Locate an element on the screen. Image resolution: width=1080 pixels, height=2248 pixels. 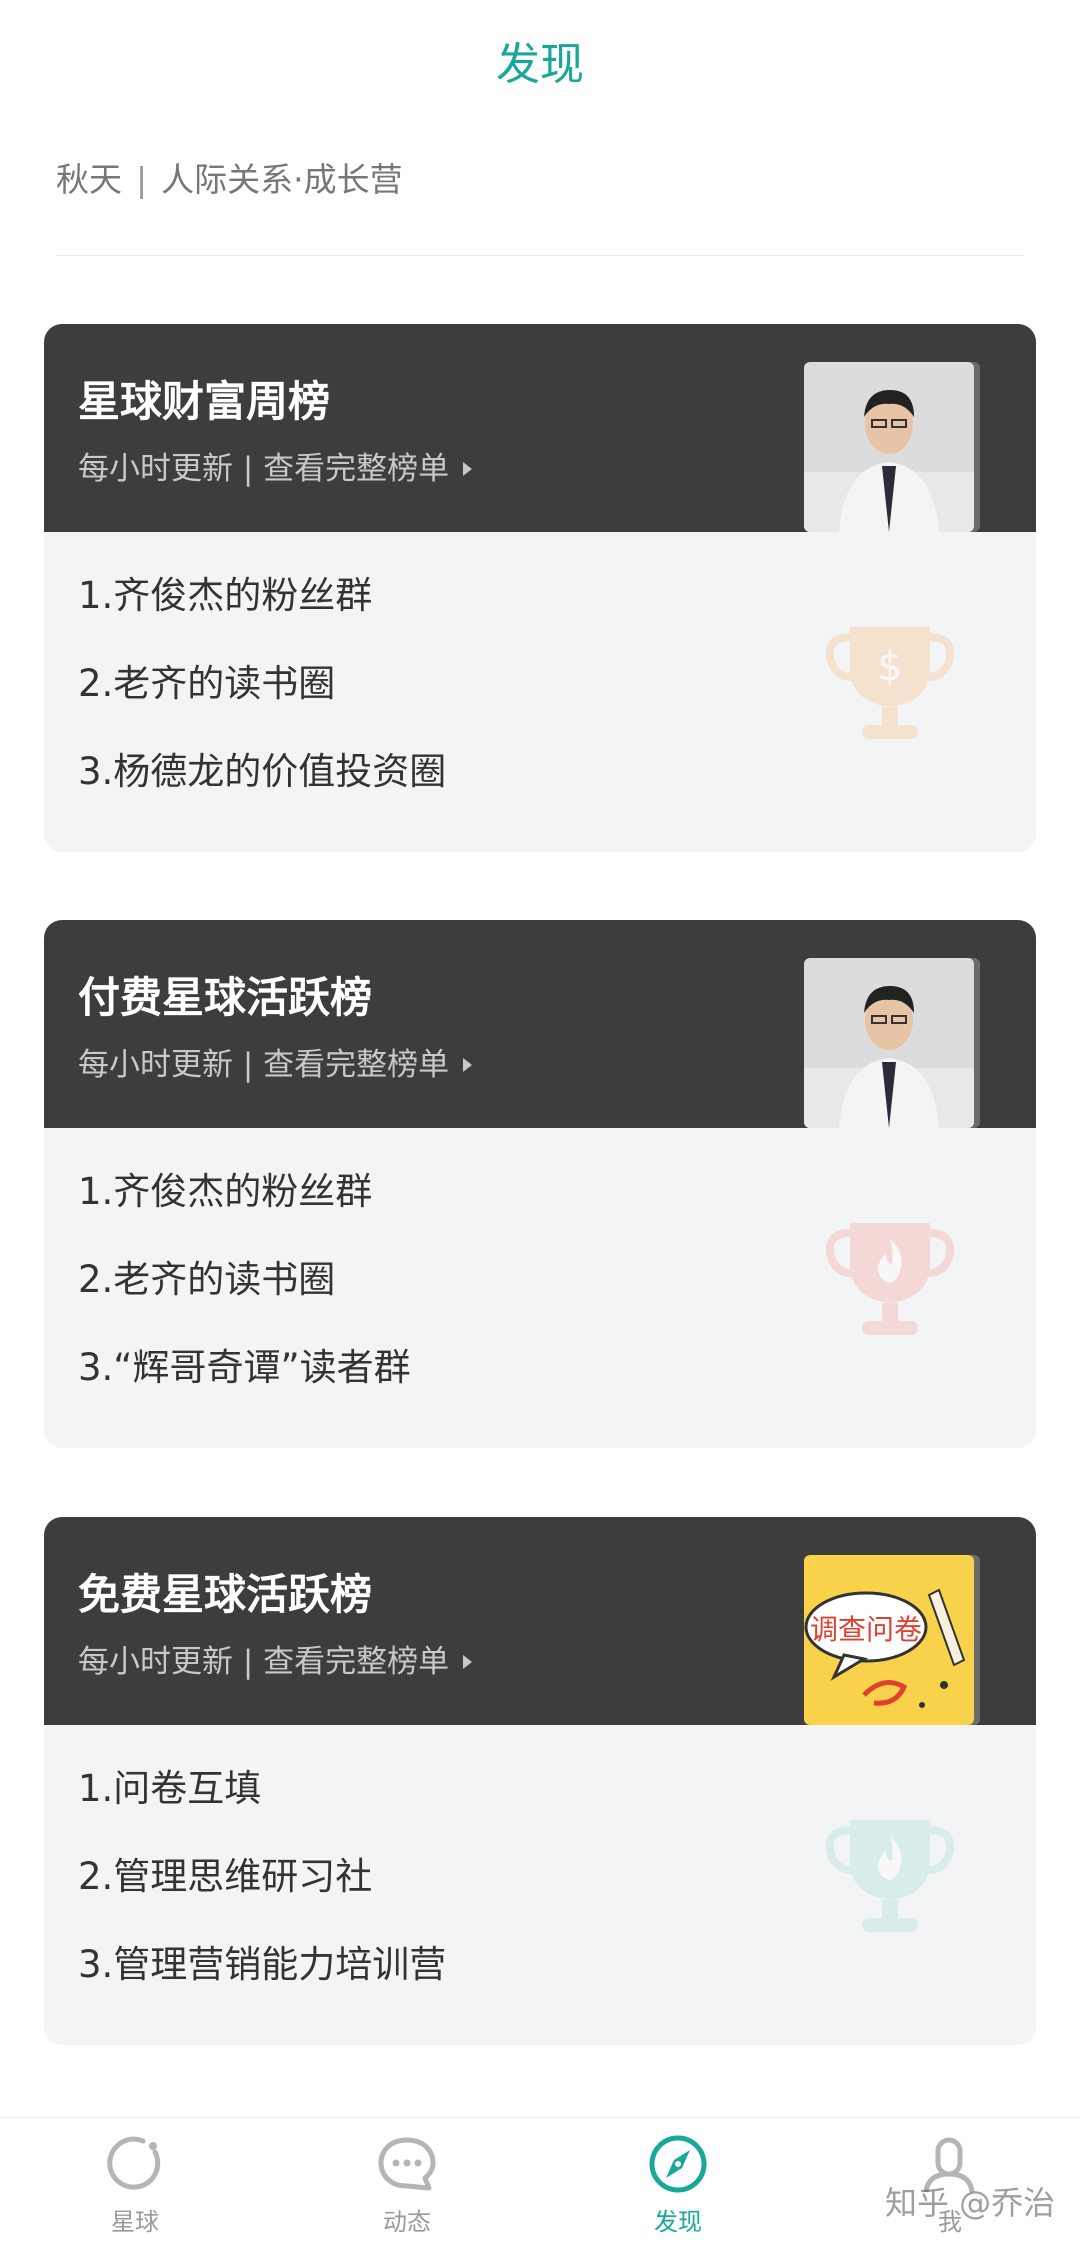
breadcrumb-circle: 人际关系·成长营 is located at coordinates (282, 179).